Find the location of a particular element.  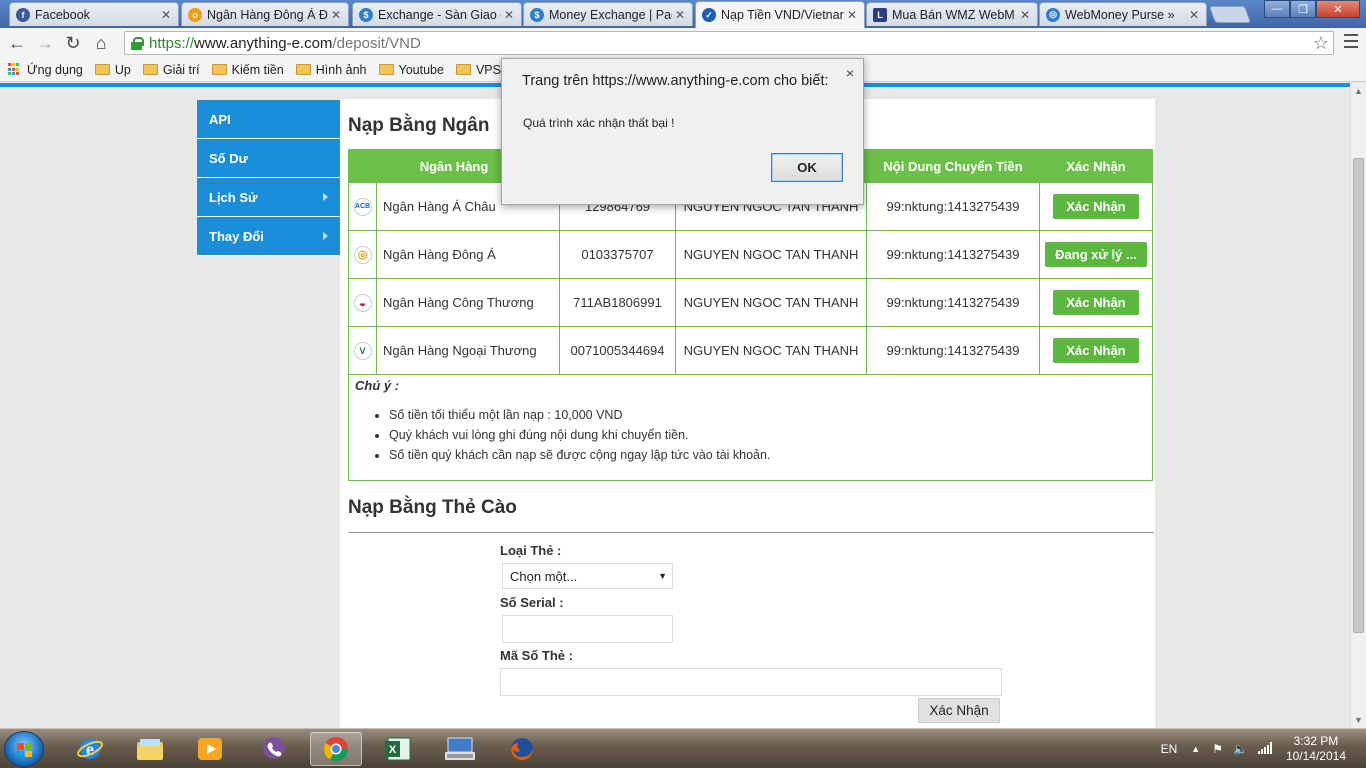

scroll-down-icon: ▼ is located at coordinates (1358, 720).